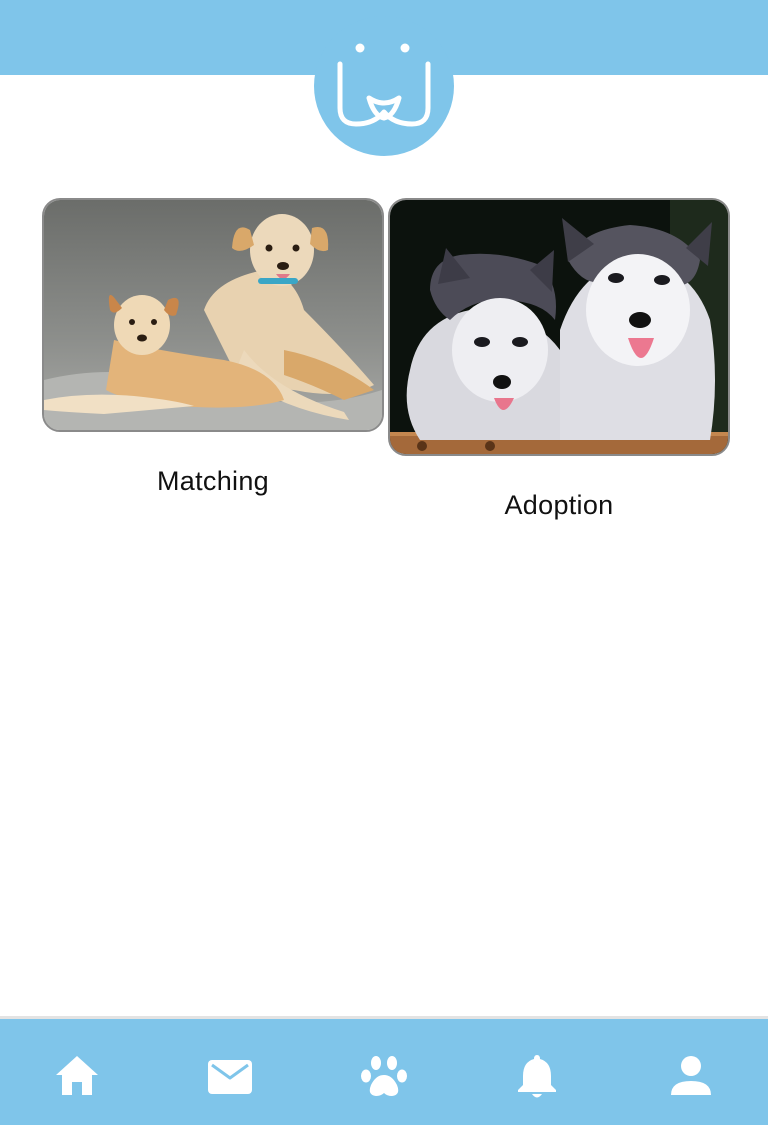  I want to click on nav-pets, so click(384, 1076).